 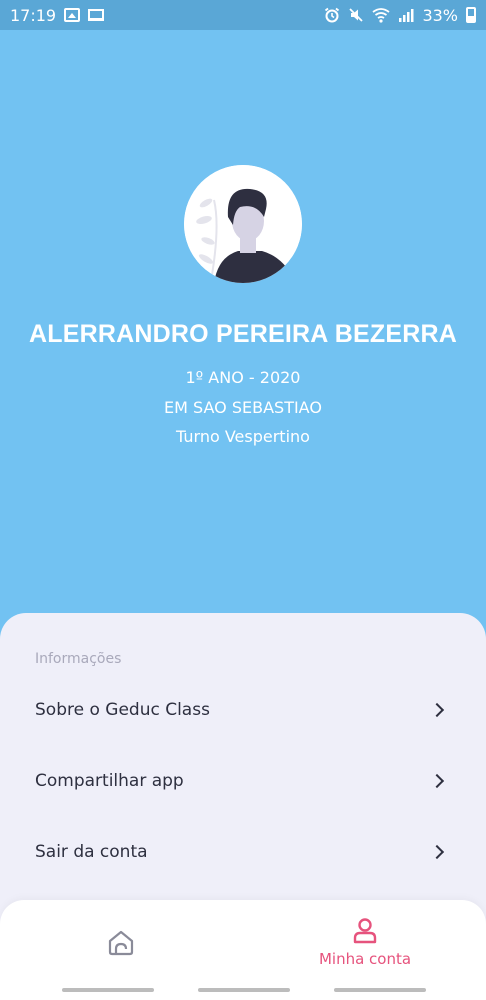 What do you see at coordinates (57, 15) in the screenshot?
I see `status-left: 17:19` at bounding box center [57, 15].